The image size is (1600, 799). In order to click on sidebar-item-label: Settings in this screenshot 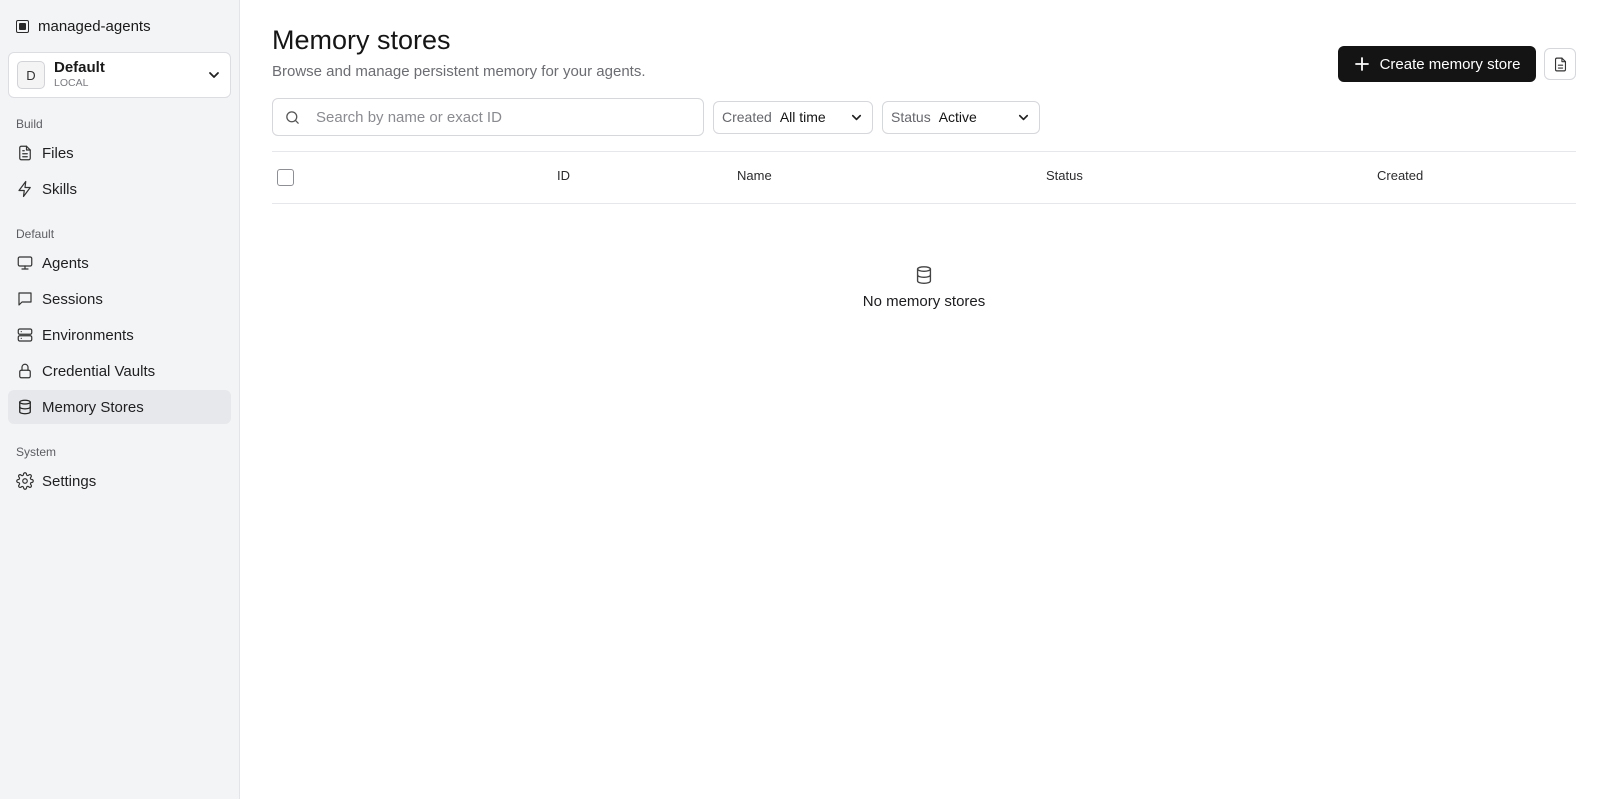, I will do `click(69, 481)`.